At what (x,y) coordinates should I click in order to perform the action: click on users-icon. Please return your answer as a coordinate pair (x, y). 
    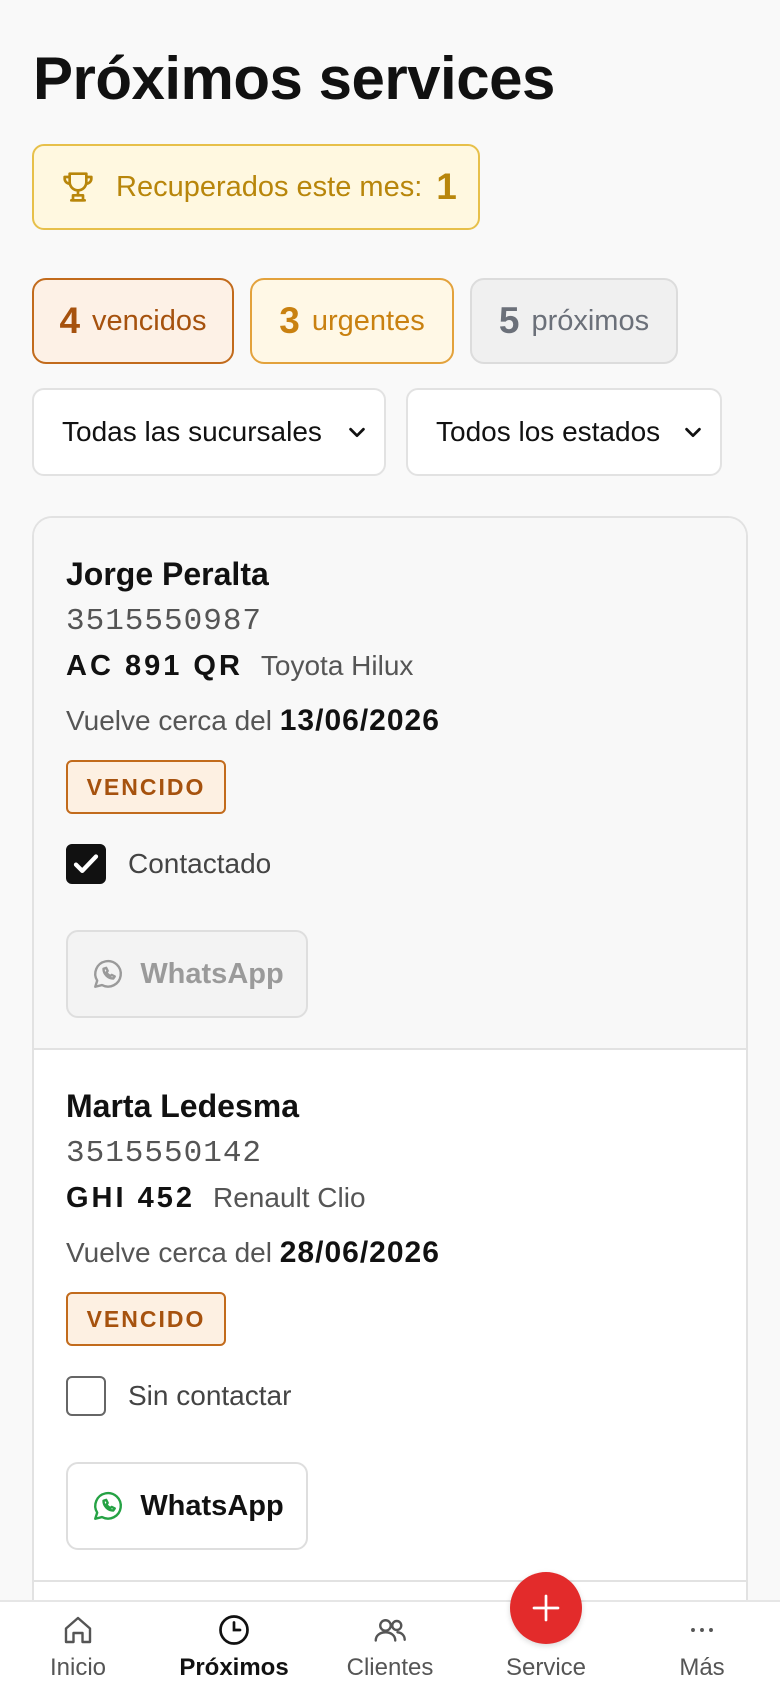
    Looking at the image, I should click on (390, 1630).